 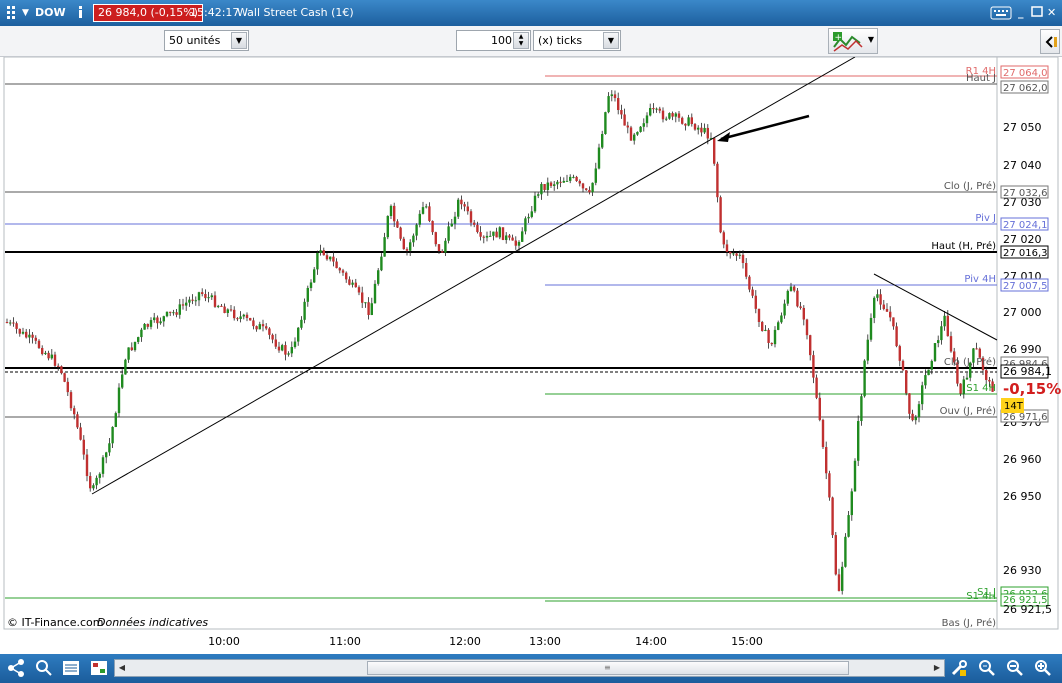 What do you see at coordinates (1051, 13) in the screenshot?
I see `close-icon: ✕` at bounding box center [1051, 13].